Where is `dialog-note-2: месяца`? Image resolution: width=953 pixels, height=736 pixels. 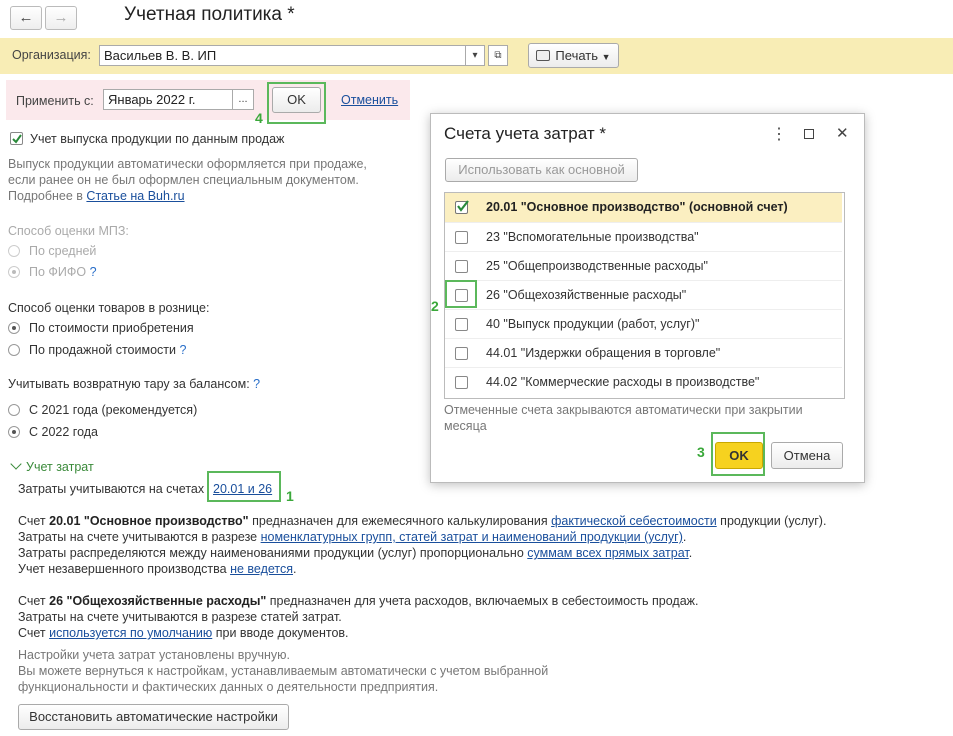 dialog-note-2: месяца is located at coordinates (465, 426).